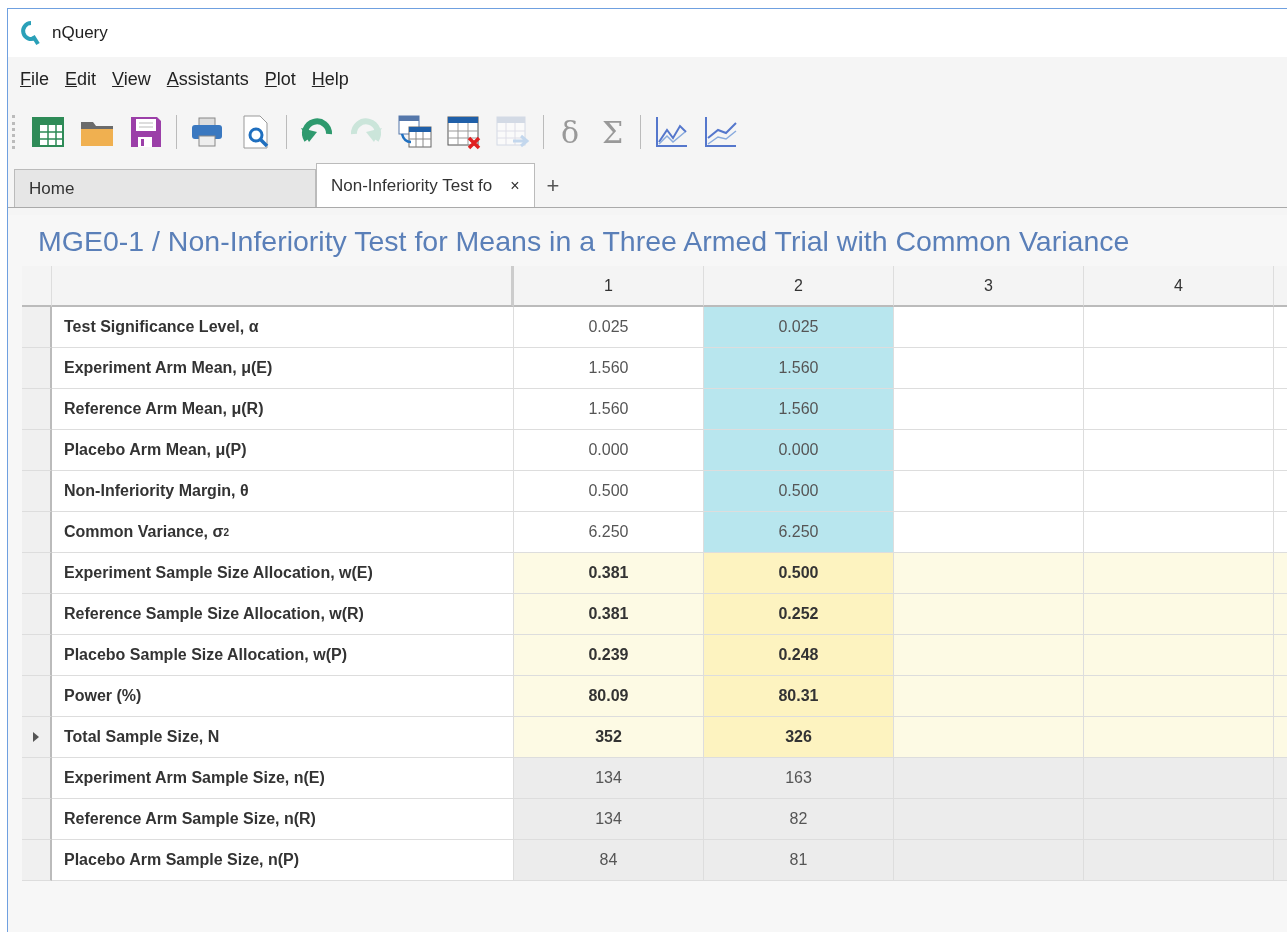 The height and width of the screenshot is (932, 1287). I want to click on row-label: Placebo Arm Sample Size, n(P), so click(283, 860).